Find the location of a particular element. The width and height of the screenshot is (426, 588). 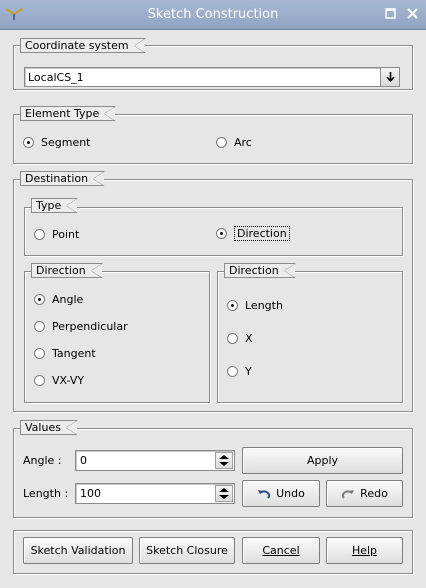

arrow-down-icon is located at coordinates (390, 77).